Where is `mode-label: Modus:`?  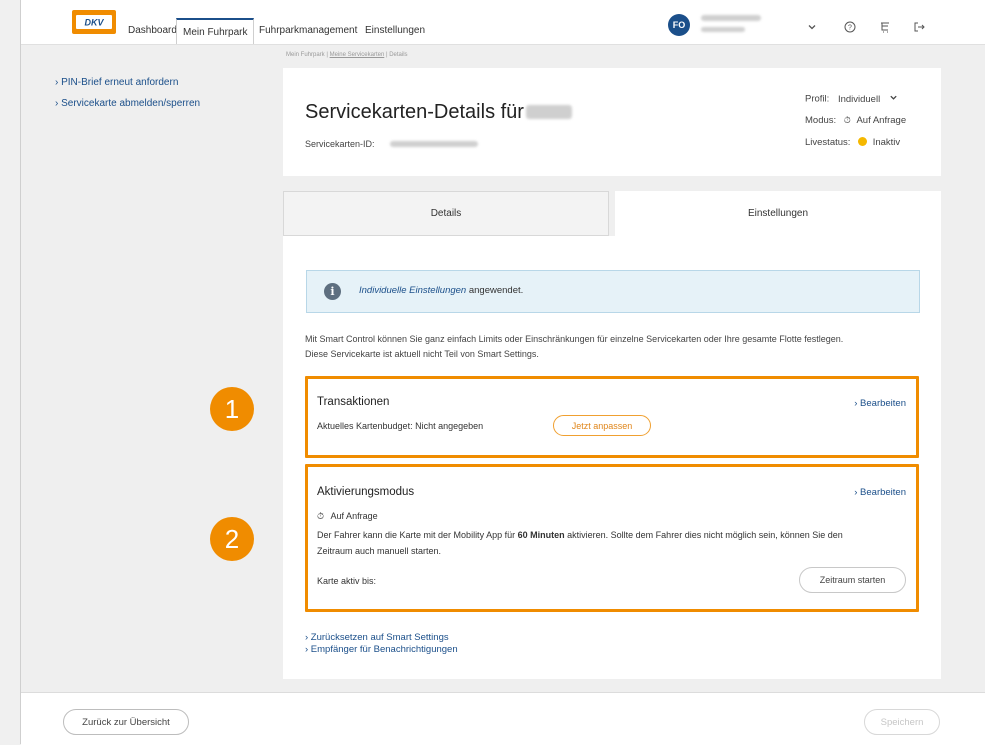 mode-label: Modus: is located at coordinates (821, 120).